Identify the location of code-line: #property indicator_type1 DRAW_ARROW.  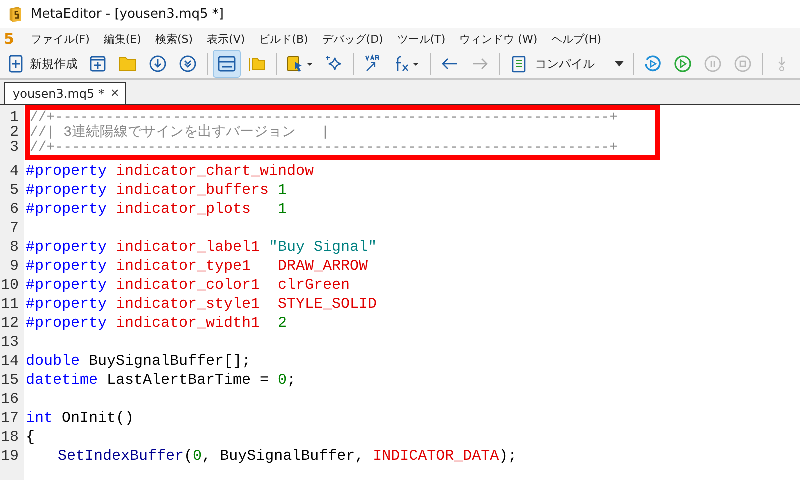
(196, 266).